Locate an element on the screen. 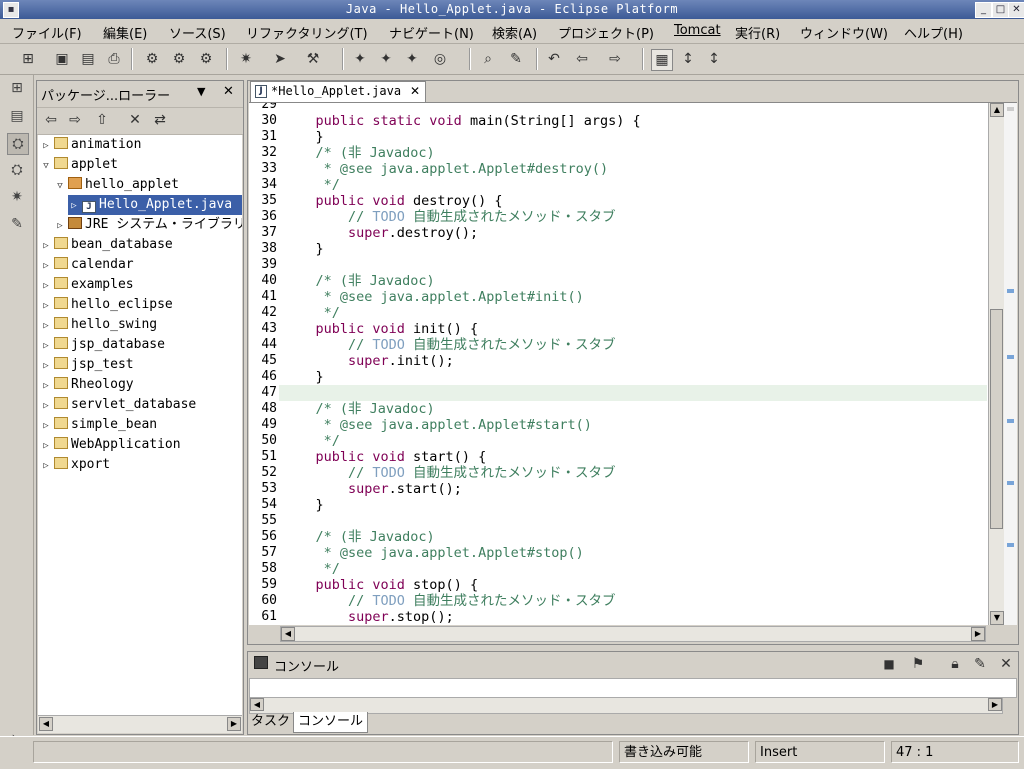 The image size is (1024, 769). menu-project: プロジェクト(P) is located at coordinates (606, 32).